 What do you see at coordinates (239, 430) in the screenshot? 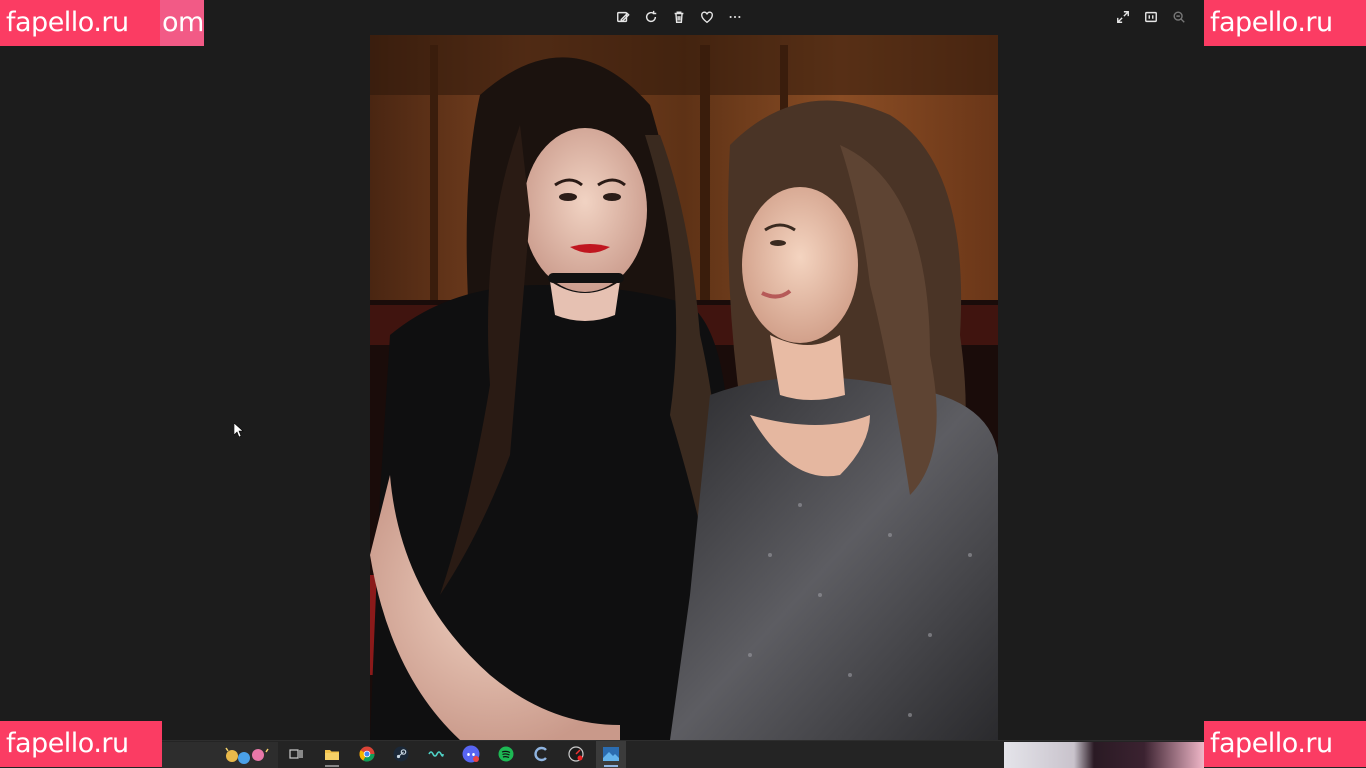
I see `mouse-cursor-icon` at bounding box center [239, 430].